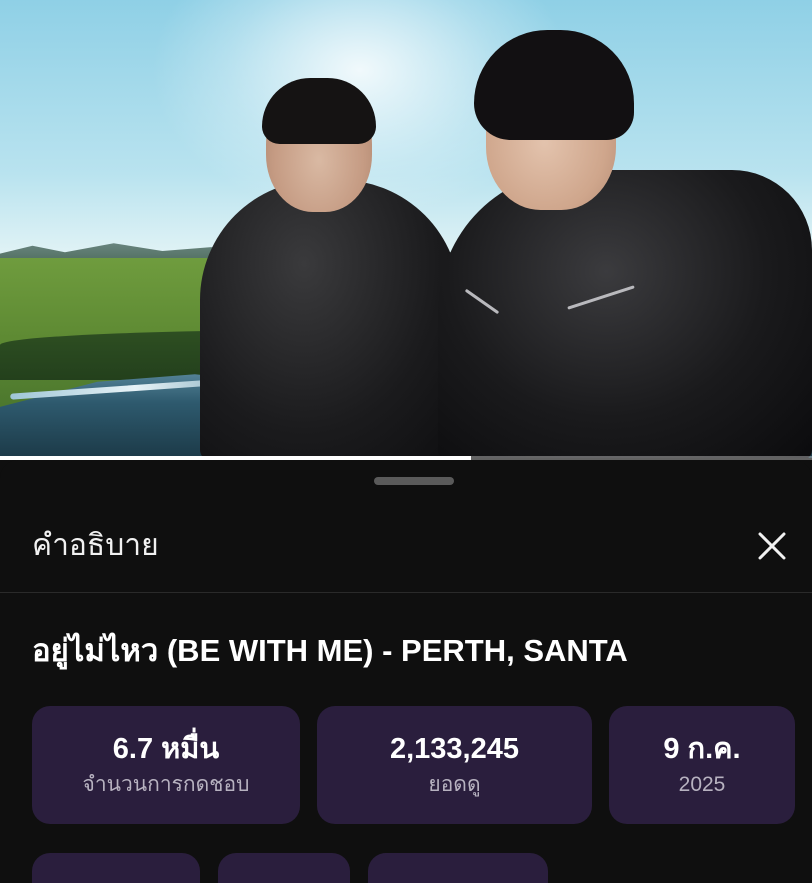 This screenshot has width=812, height=883. Describe the element at coordinates (414, 481) in the screenshot. I see `drag-handle` at that location.